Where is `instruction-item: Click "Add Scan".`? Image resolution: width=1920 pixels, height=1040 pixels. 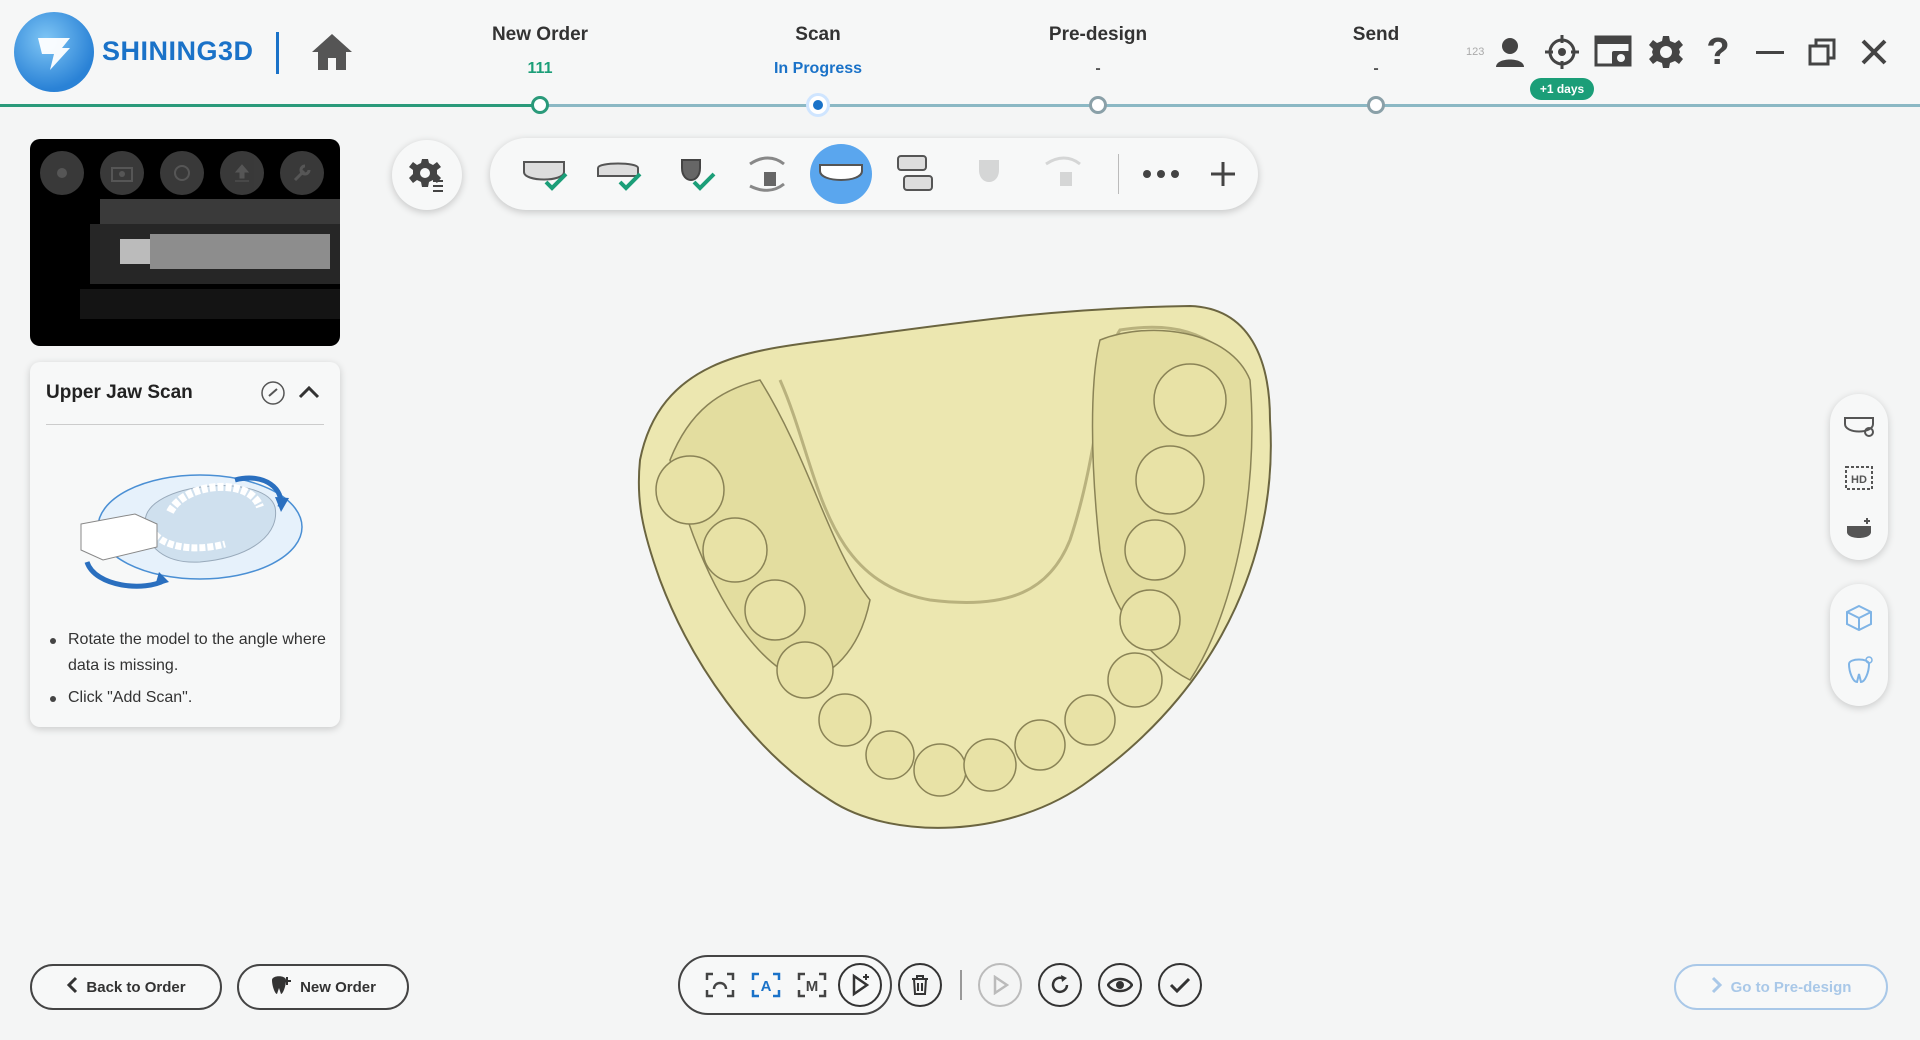 instruction-item: Click "Add Scan". is located at coordinates (186, 698).